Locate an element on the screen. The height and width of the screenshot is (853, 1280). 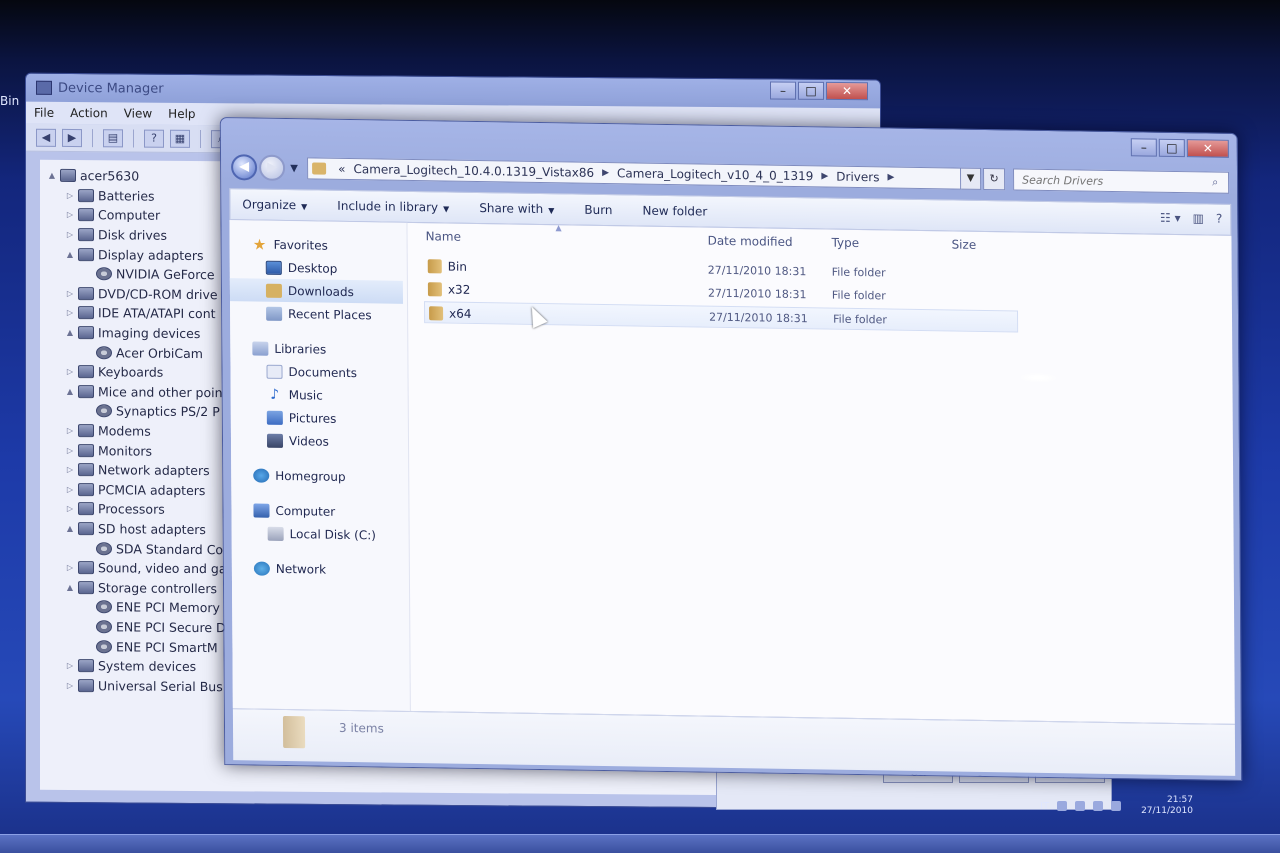
tree-item-label: Mice and other poin is located at coordinates (160, 392).